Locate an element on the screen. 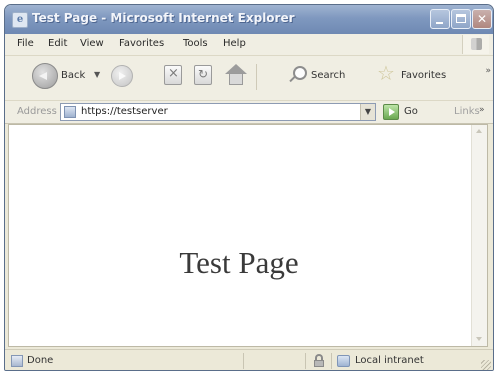 This screenshot has width=498, height=375. home-icon is located at coordinates (236, 75).